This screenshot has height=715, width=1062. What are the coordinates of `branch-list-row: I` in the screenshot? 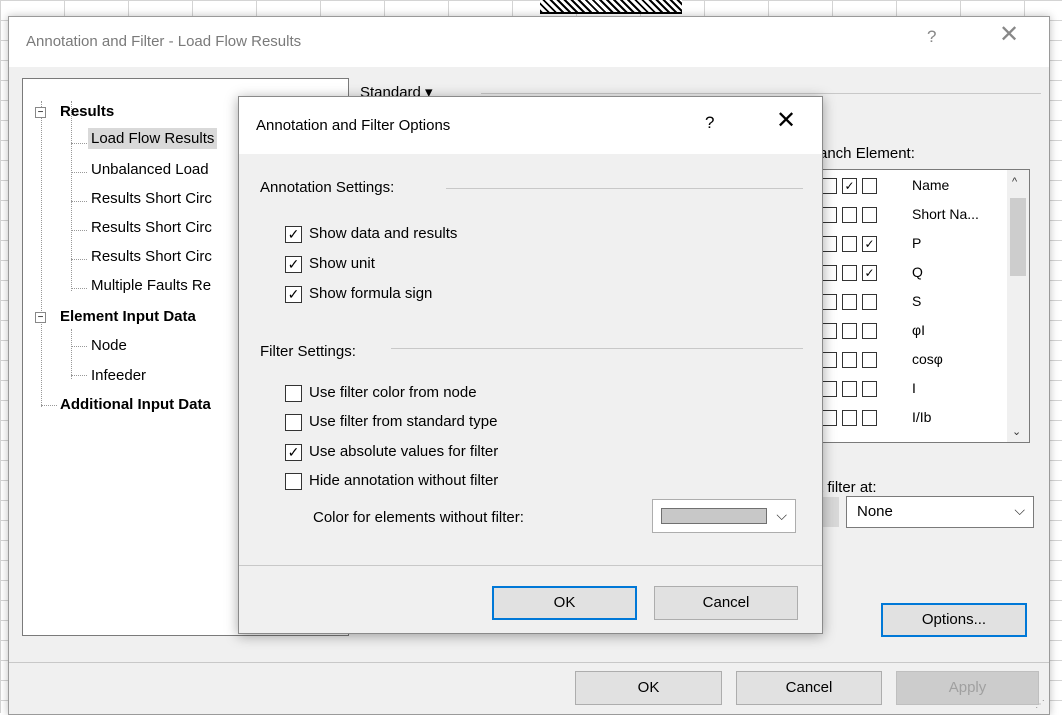 It's located at (912, 391).